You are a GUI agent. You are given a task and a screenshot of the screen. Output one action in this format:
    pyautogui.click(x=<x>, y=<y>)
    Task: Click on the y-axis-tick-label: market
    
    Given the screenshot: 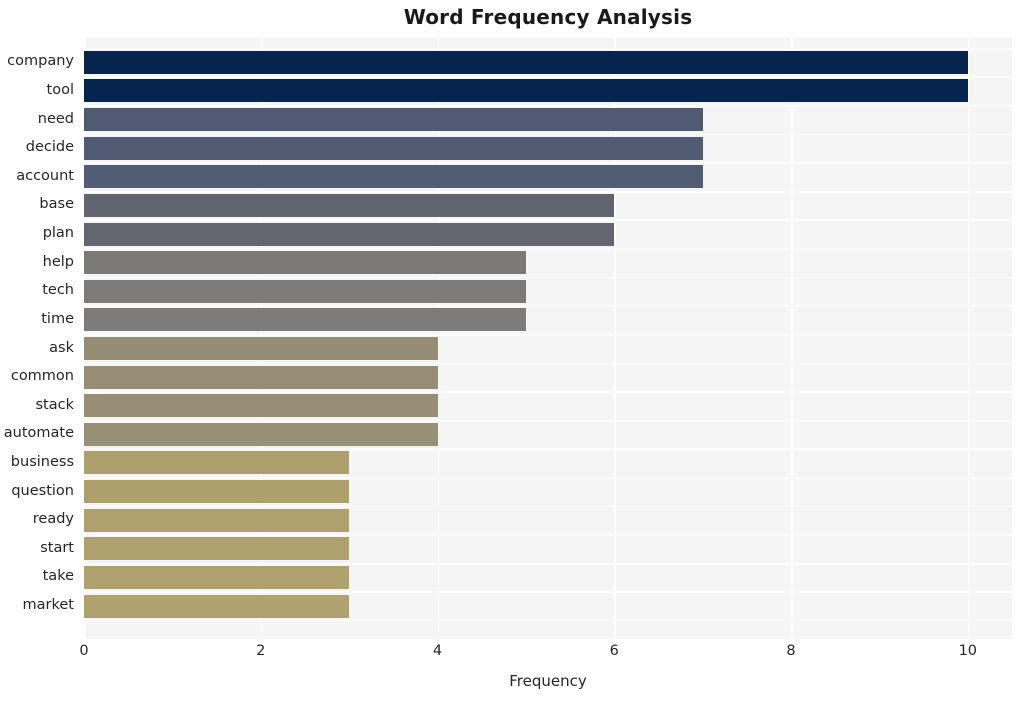 What is the action you would take?
    pyautogui.click(x=48, y=605)
    